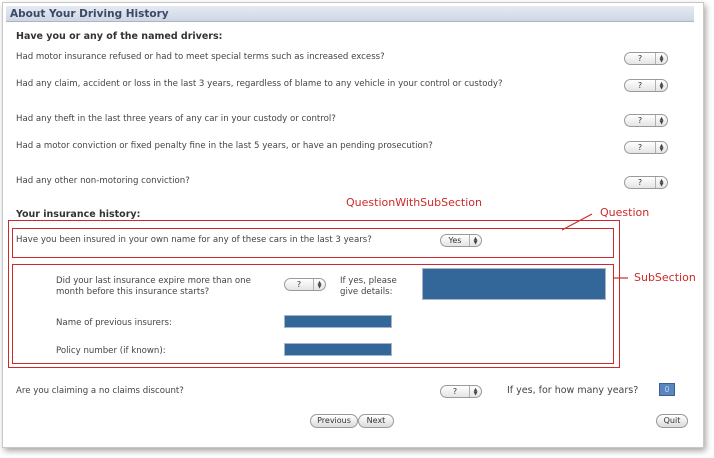  Describe the element at coordinates (368, 281) in the screenshot. I see `details-label-line1: If yes, please` at that location.